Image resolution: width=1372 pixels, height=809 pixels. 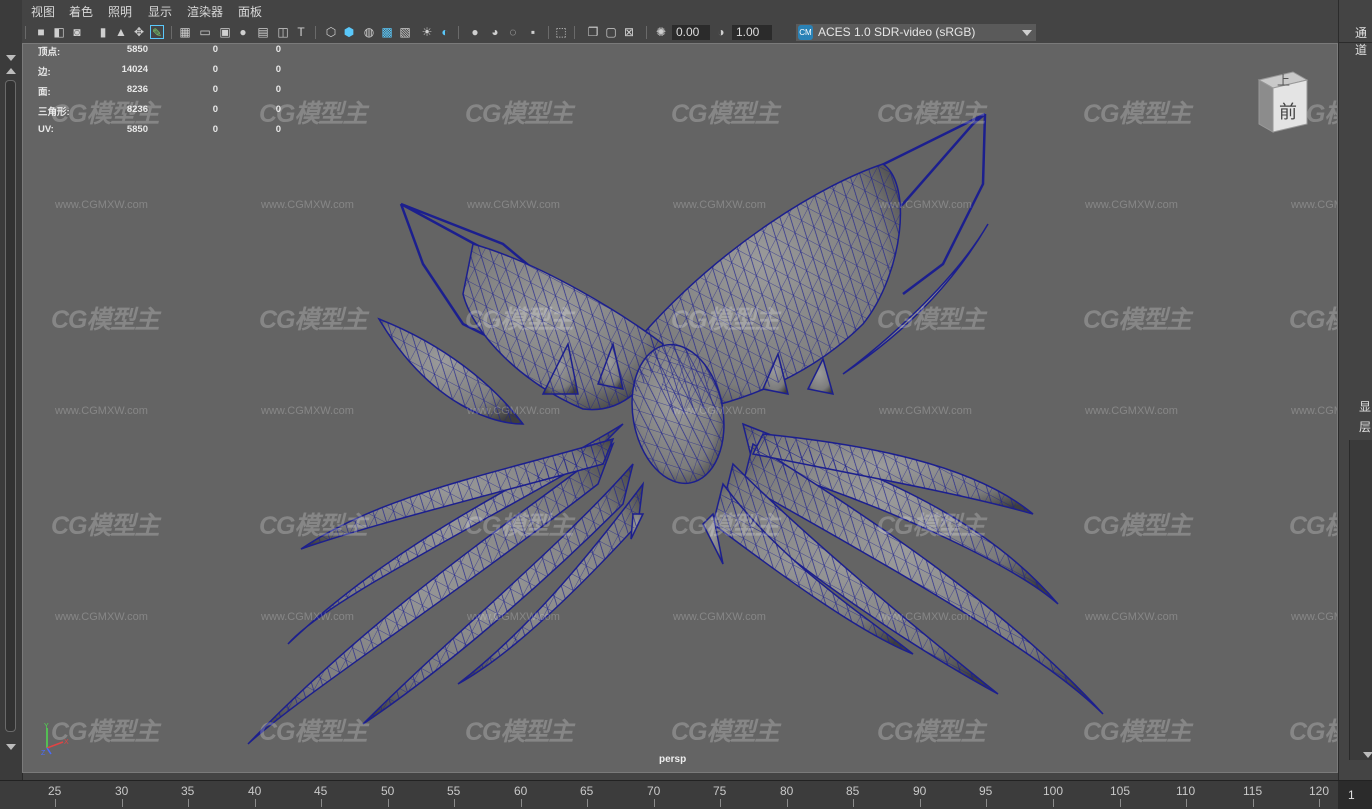 I want to click on wireframe-icon: ⬡, so click(x=331, y=32).